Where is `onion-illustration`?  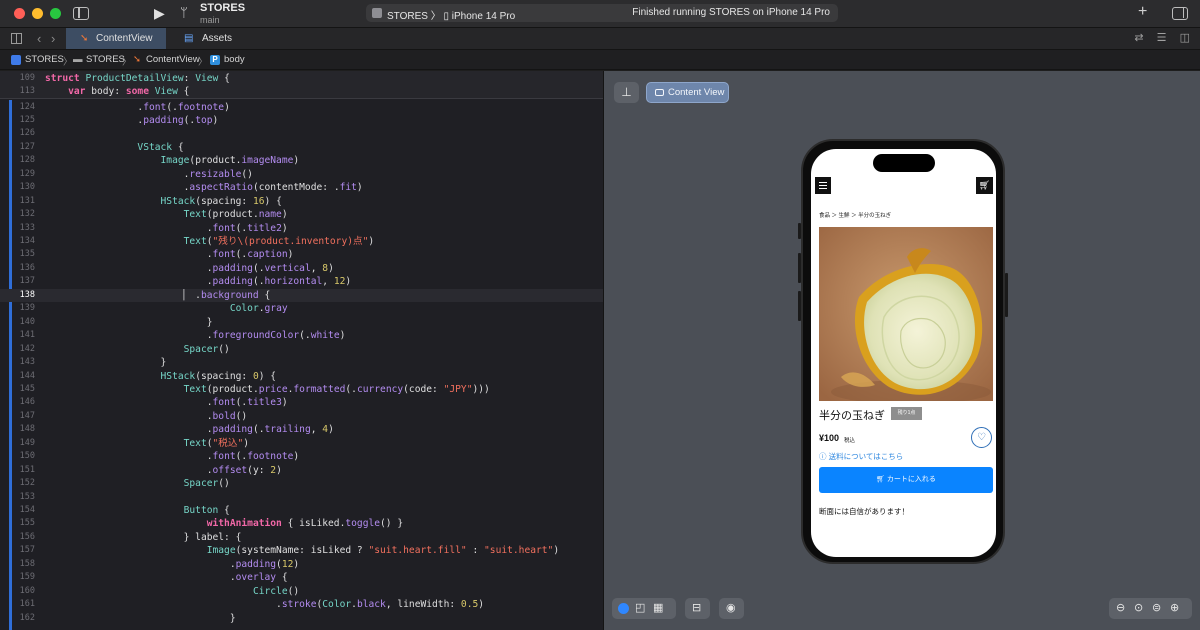 onion-illustration is located at coordinates (906, 314).